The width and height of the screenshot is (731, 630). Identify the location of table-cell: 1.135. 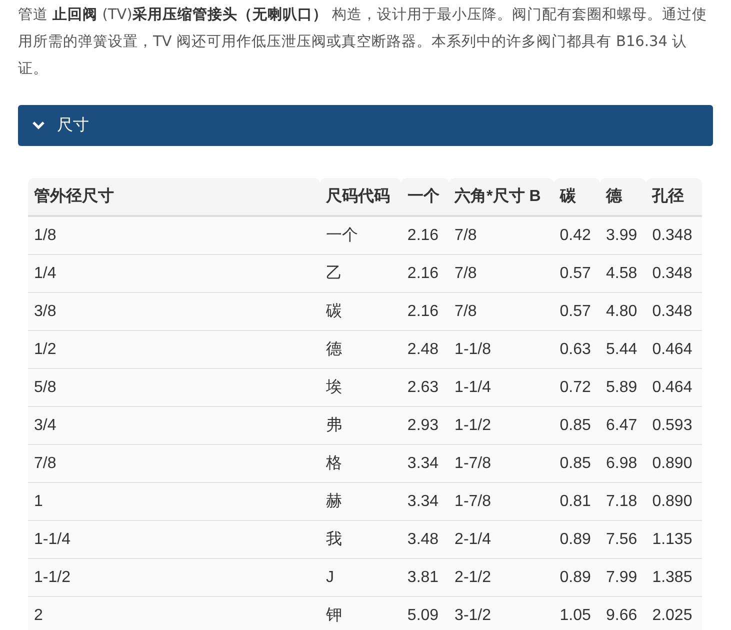
(674, 540).